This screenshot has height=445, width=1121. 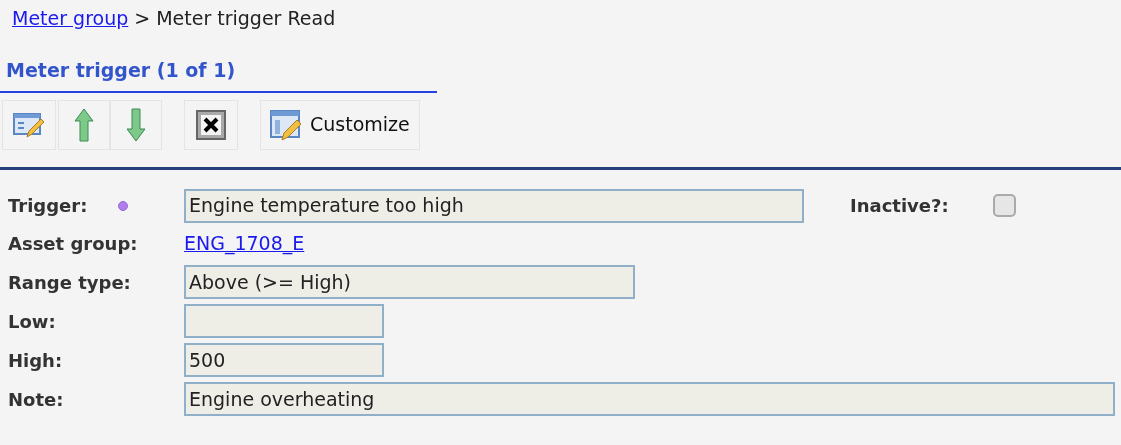 I want to click on move-up-button, so click(x=84, y=124).